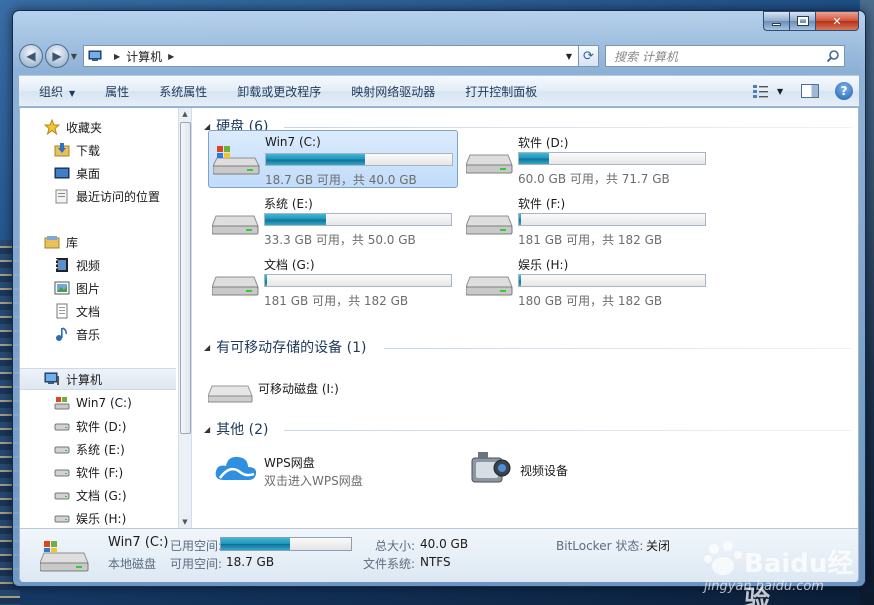  What do you see at coordinates (589, 56) in the screenshot?
I see `refresh-button: ⟳` at bounding box center [589, 56].